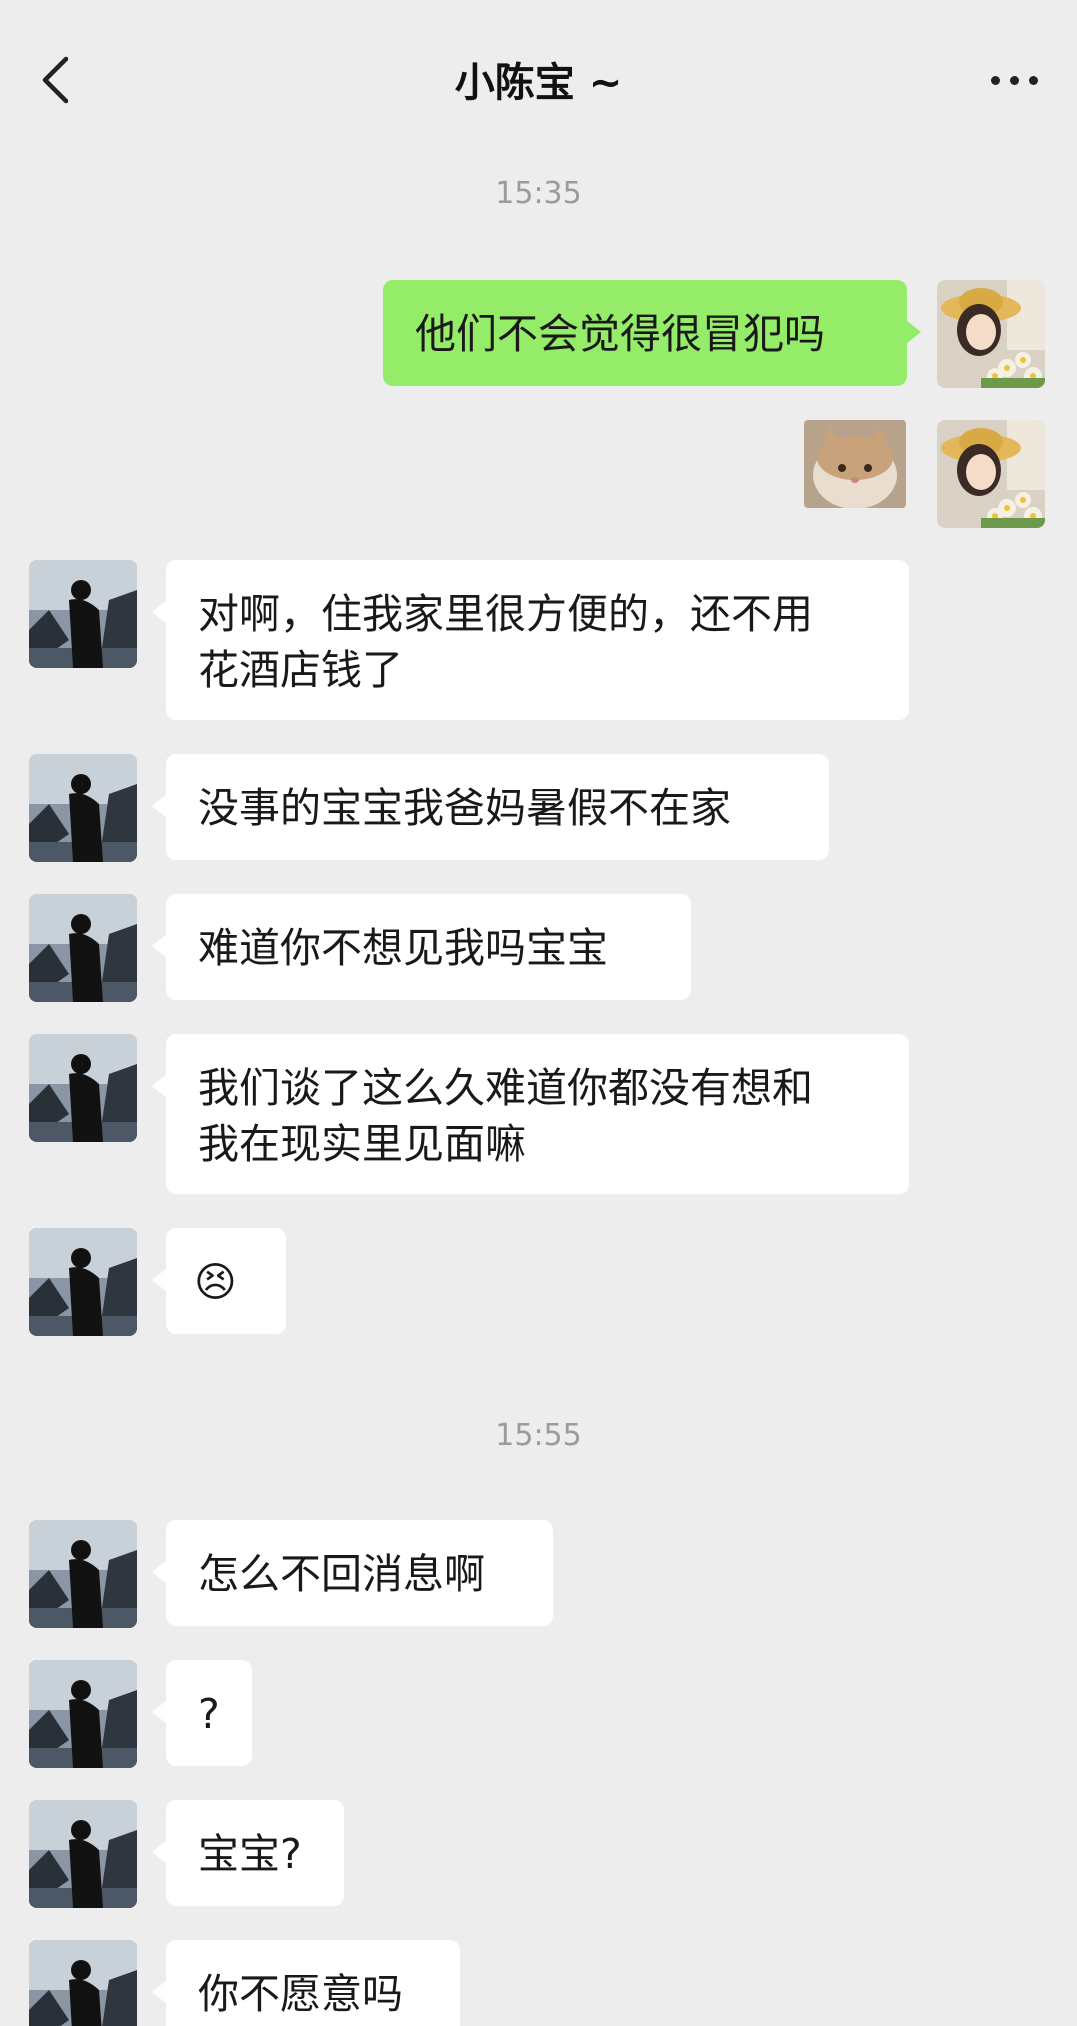 The image size is (1077, 2026). What do you see at coordinates (464, 808) in the screenshot?
I see `message-text: 没事的宝宝我爸妈暑假不在家` at bounding box center [464, 808].